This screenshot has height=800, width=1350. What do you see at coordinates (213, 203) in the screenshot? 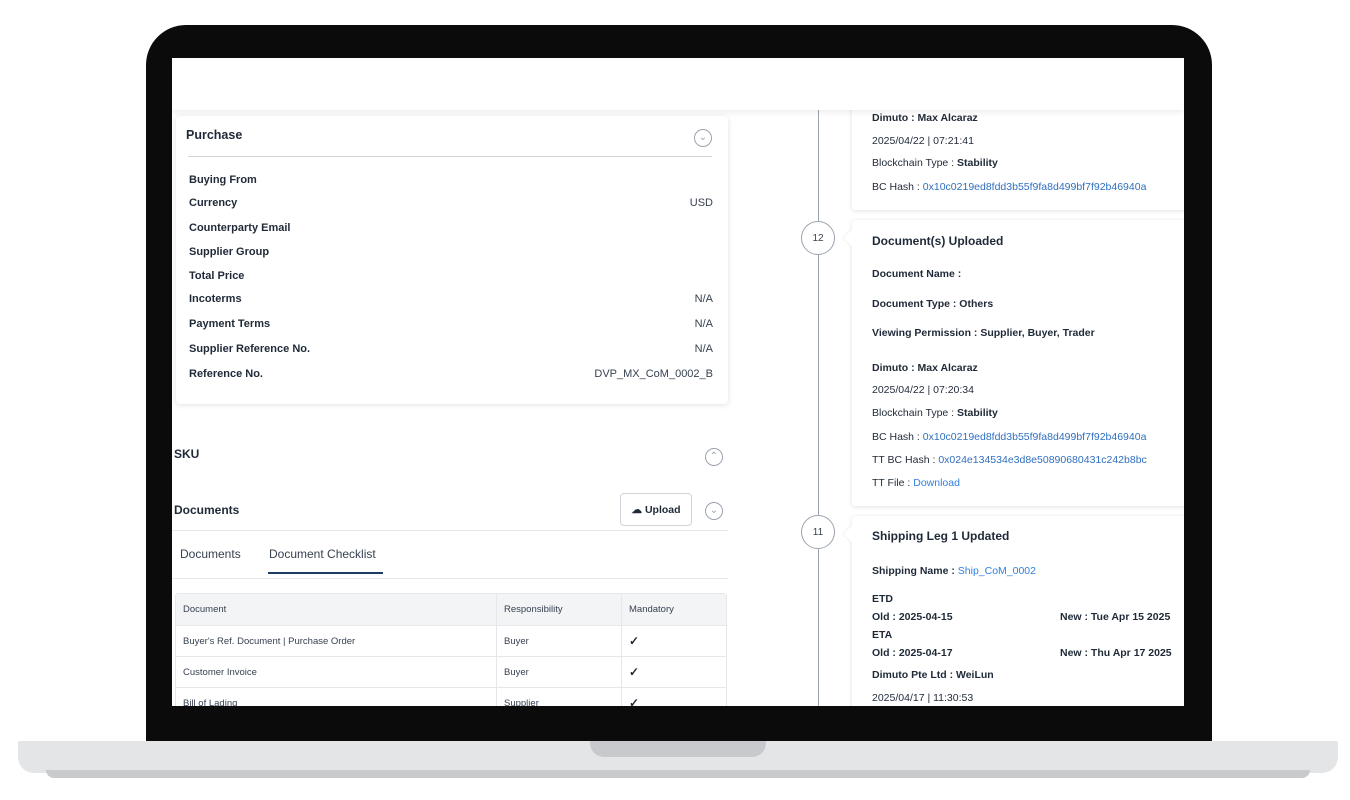
I see `field-label: Currency` at bounding box center [213, 203].